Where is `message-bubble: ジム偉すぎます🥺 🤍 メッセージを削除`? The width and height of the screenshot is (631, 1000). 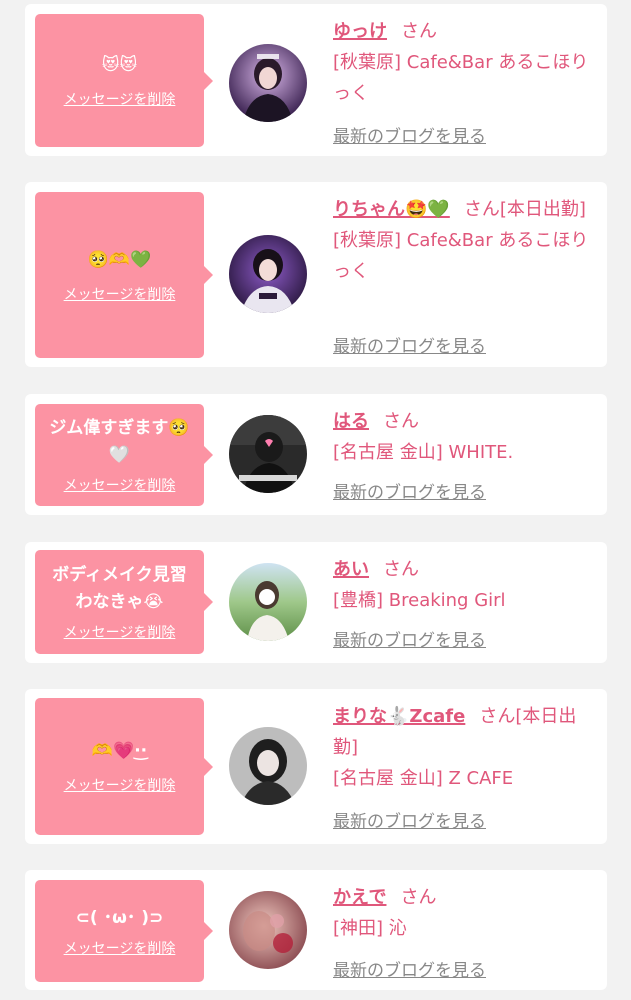
message-bubble: ジム偉すぎます🥺 🤍 メッセージを削除 is located at coordinates (124, 455).